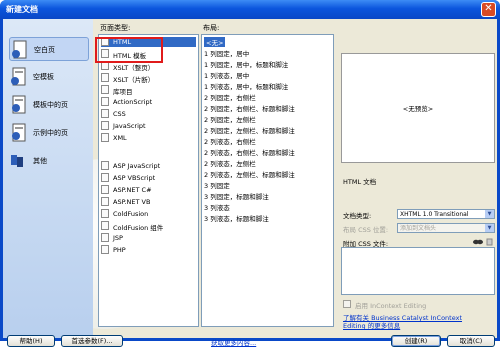 The image size is (500, 347). What do you see at coordinates (357, 216) in the screenshot?
I see `doctype-label: 文档类型:` at bounding box center [357, 216].